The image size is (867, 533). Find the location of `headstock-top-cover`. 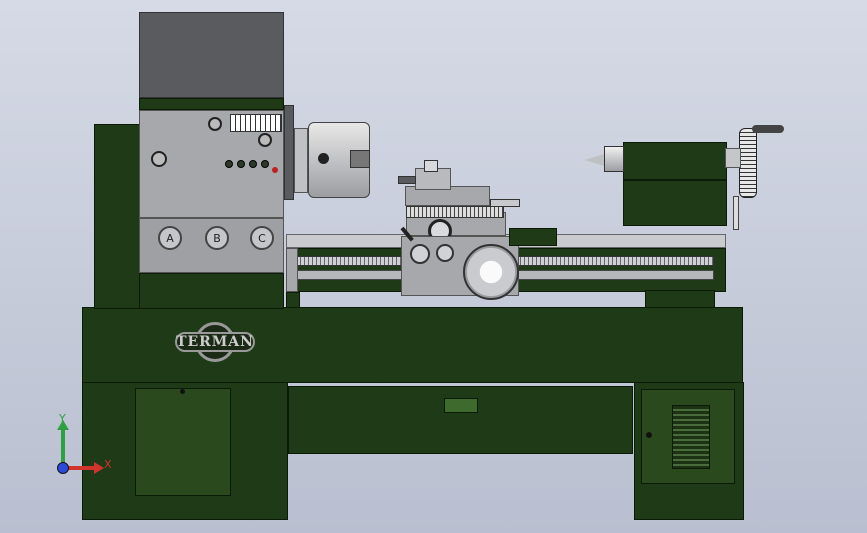

headstock-top-cover is located at coordinates (211, 55).